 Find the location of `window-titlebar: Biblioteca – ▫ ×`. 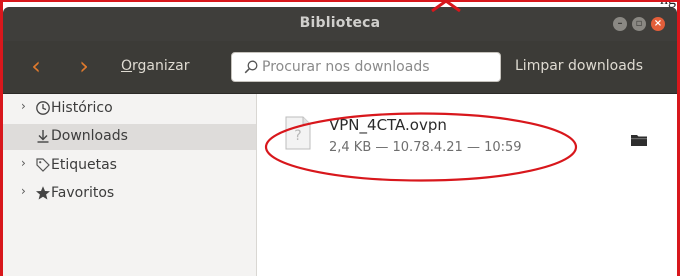

window-titlebar: Biblioteca – ▫ × is located at coordinates (340, 24).